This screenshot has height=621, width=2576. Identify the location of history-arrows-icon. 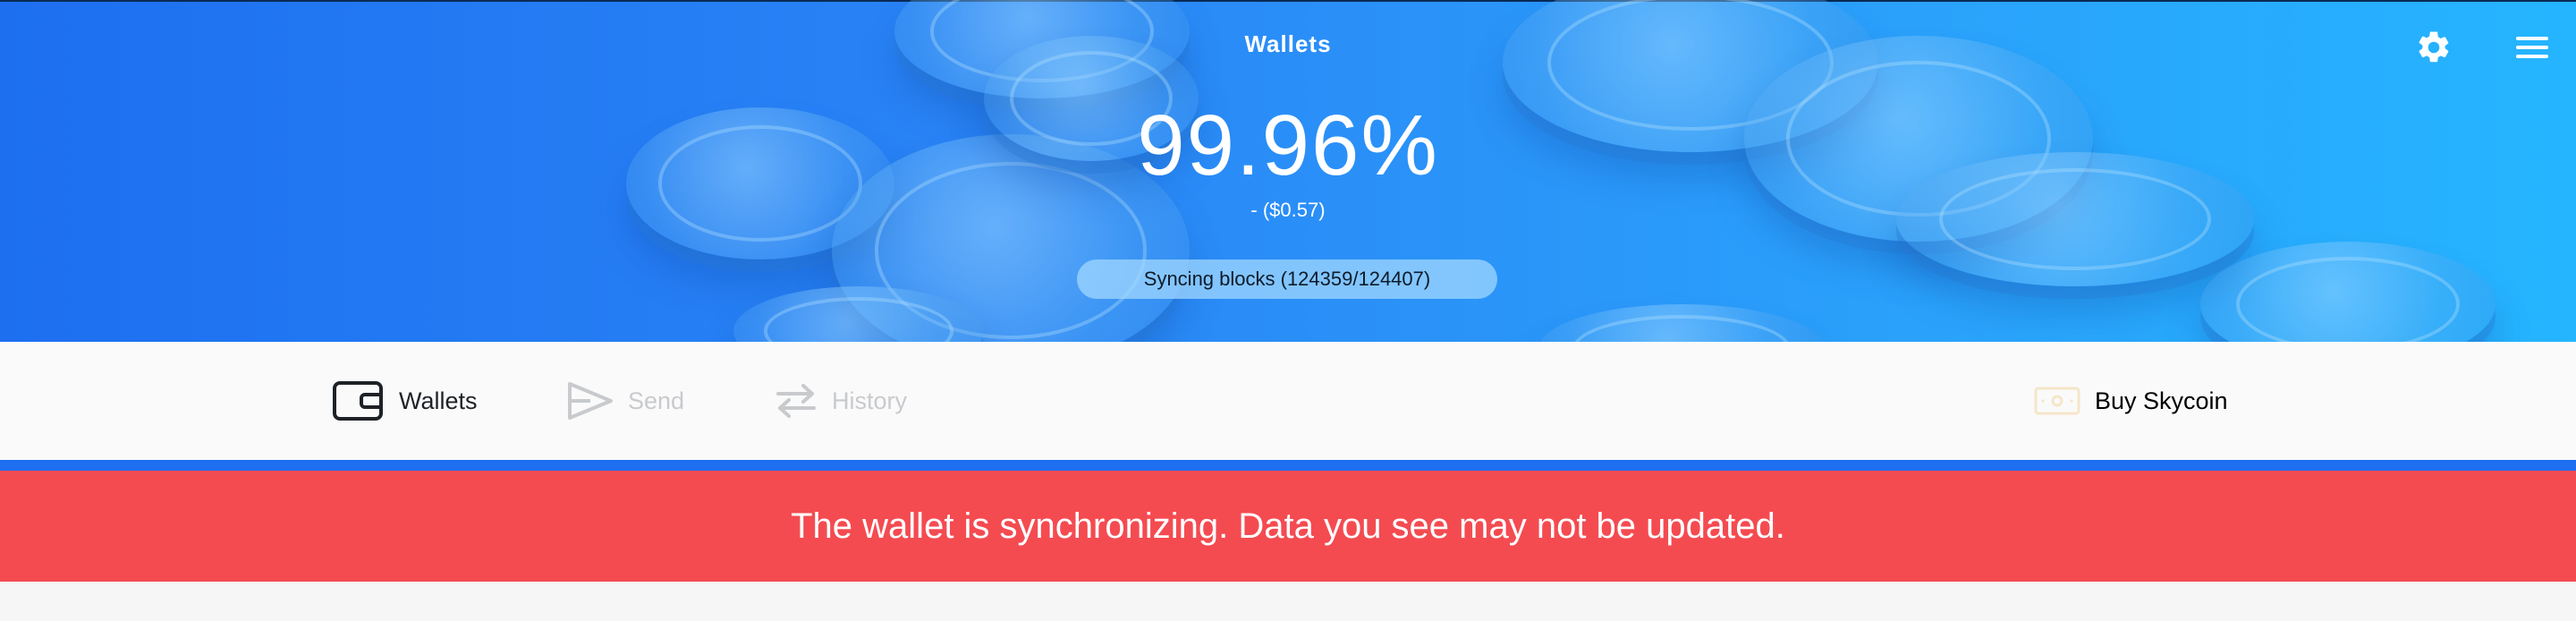
(796, 401).